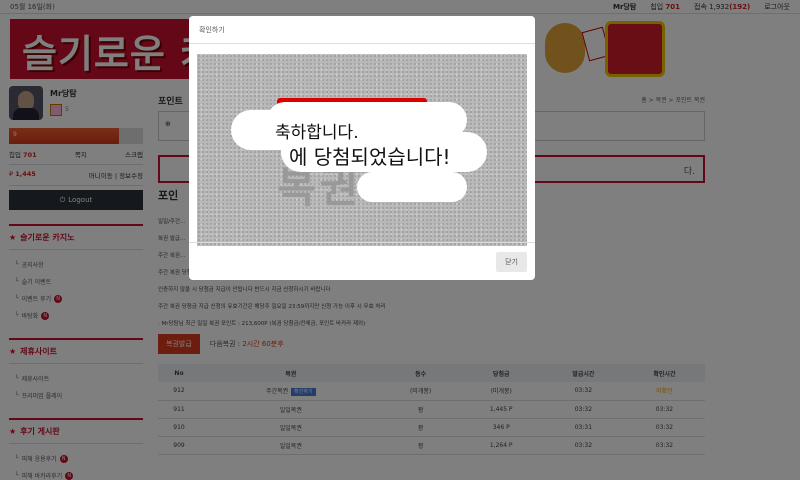 The image size is (800, 480). Describe the element at coordinates (317, 133) in the screenshot. I see `congrats-text: 축하합니다.` at that location.